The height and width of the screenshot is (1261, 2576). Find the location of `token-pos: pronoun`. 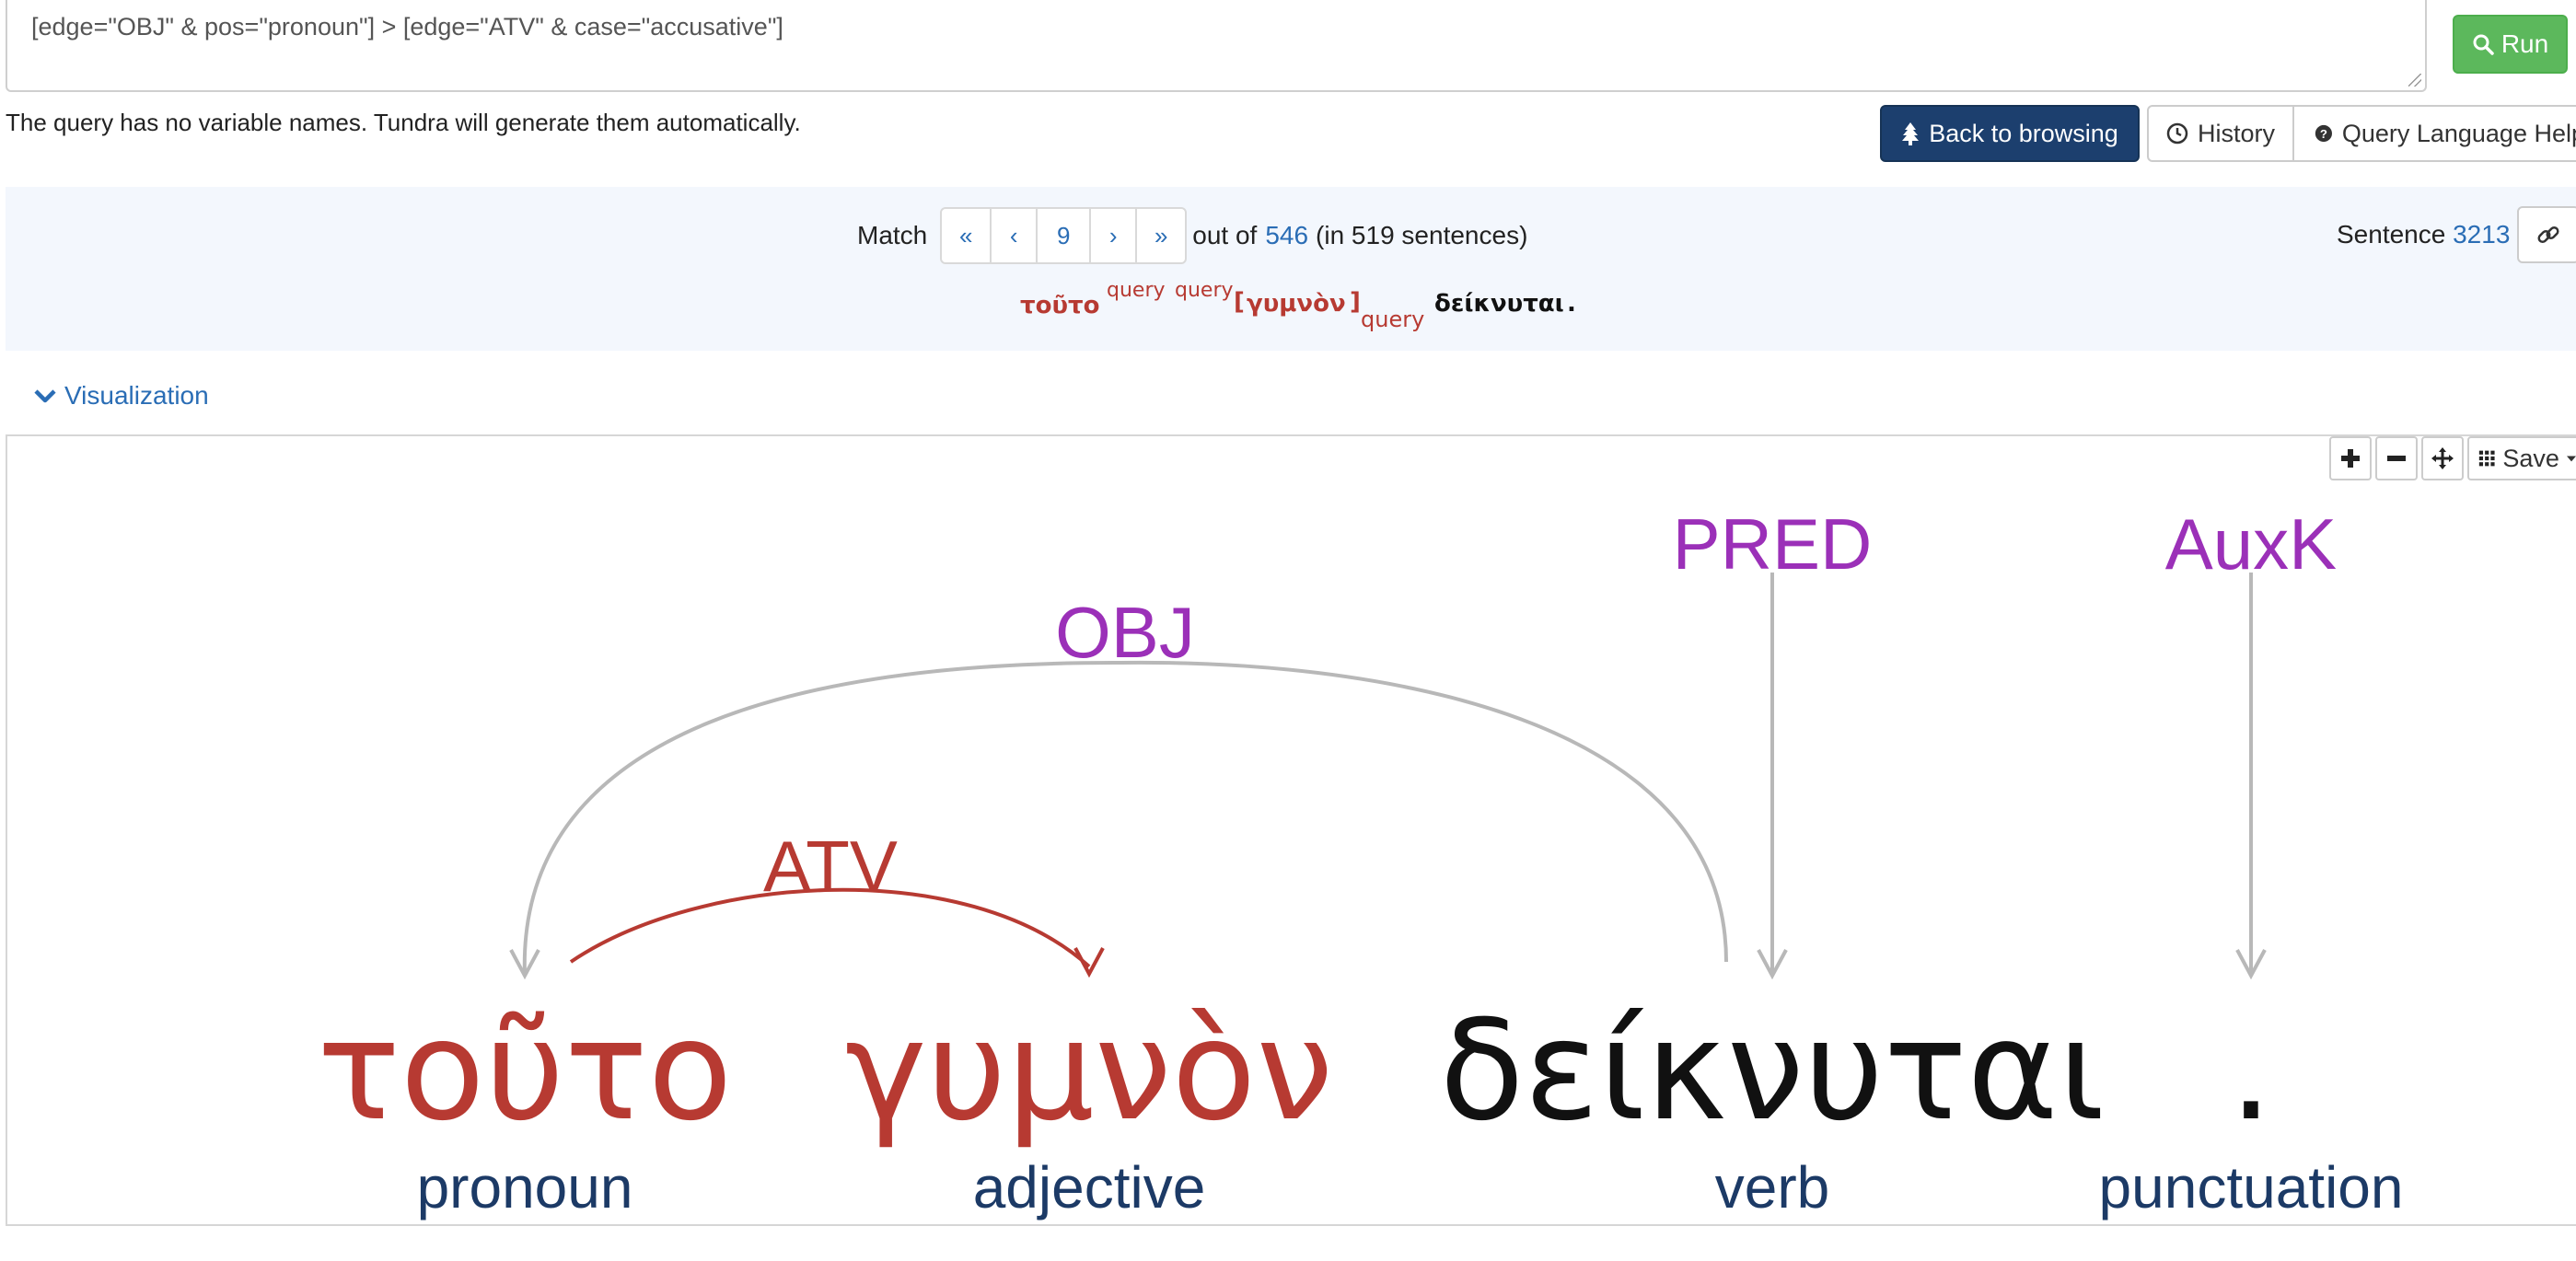

token-pos: pronoun is located at coordinates (525, 1187).